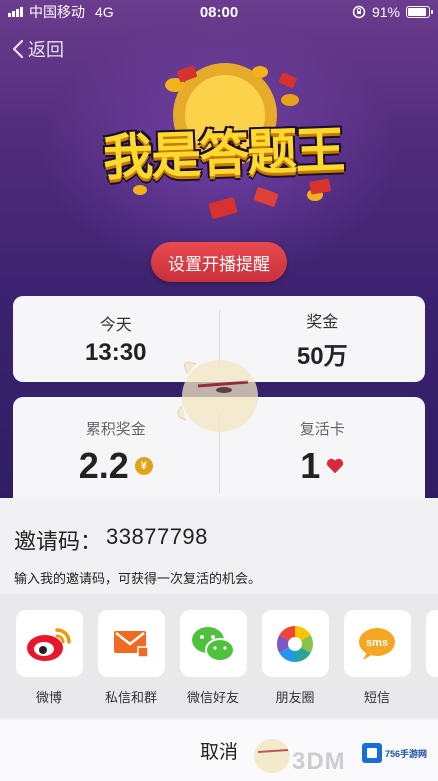 The height and width of the screenshot is (781, 438). What do you see at coordinates (322, 356) in the screenshot?
I see `prize-amount: 50万` at bounding box center [322, 356].